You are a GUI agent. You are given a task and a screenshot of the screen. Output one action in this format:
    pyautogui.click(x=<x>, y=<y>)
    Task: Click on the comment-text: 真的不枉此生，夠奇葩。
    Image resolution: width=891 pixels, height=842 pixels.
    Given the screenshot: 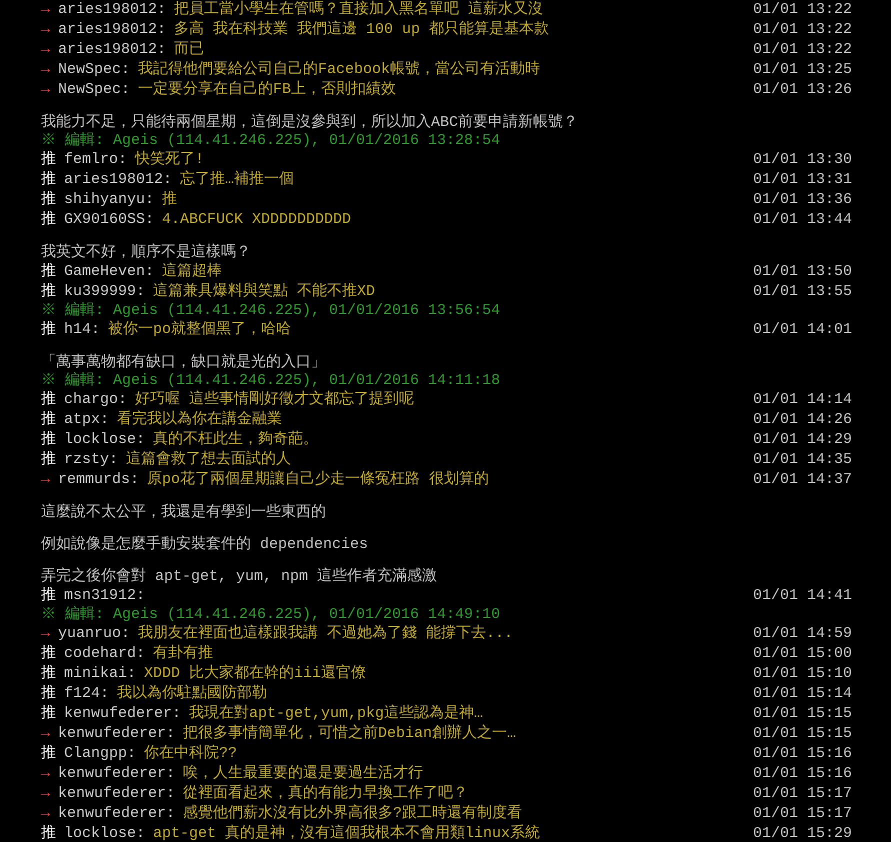 What is the action you would take?
    pyautogui.click(x=235, y=440)
    